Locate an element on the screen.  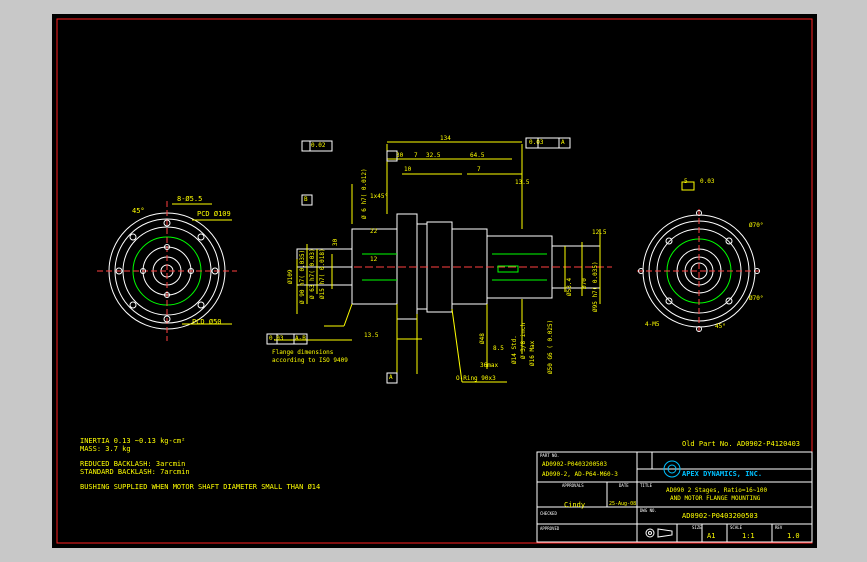
dim-70: Ø70 is located at coordinates (584, 283).